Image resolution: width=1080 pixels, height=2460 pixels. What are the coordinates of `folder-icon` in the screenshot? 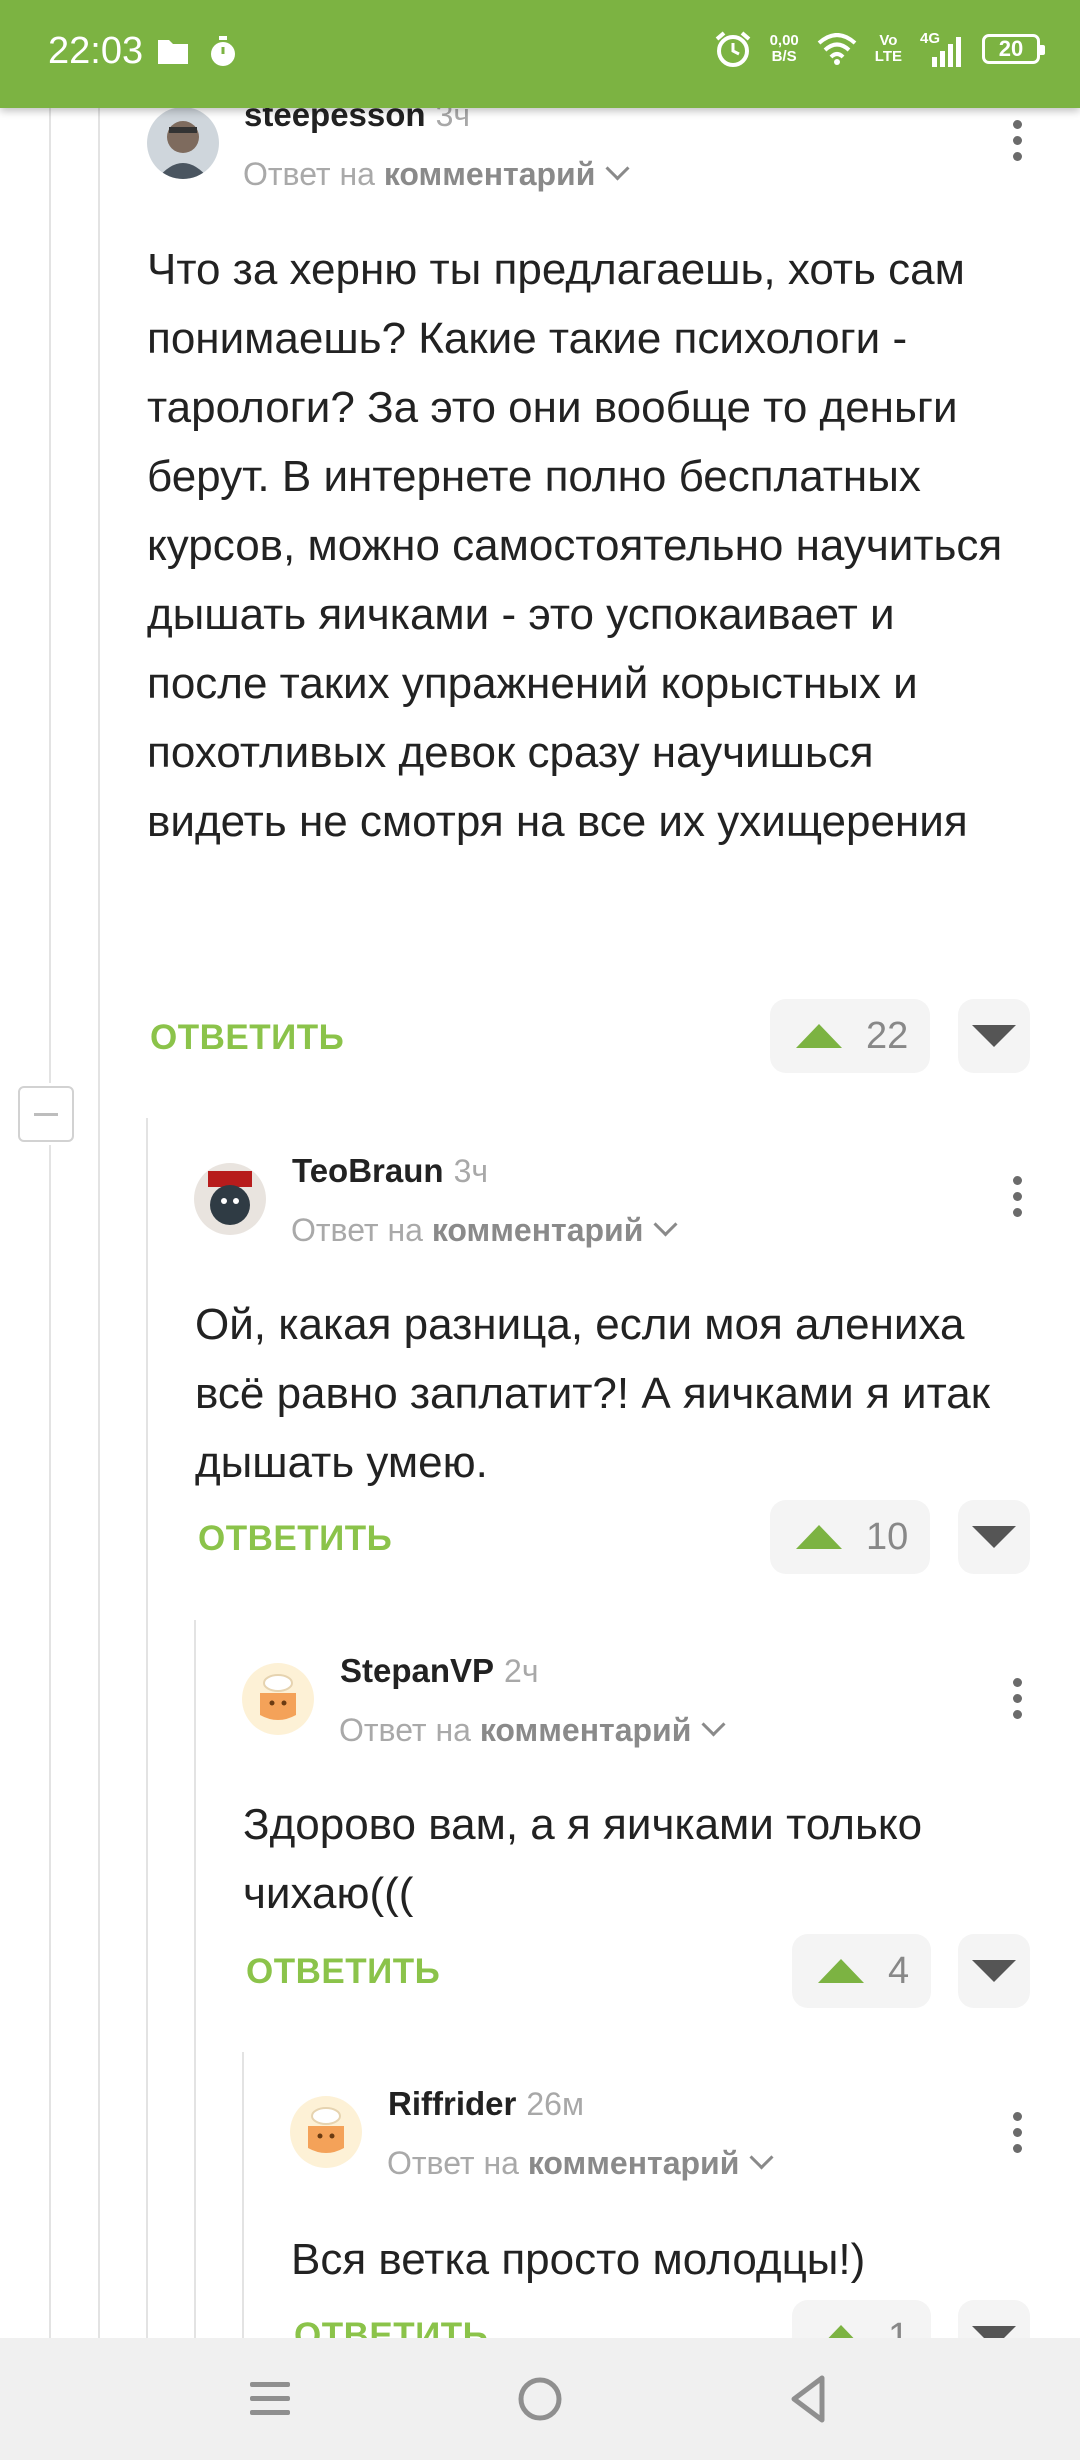 It's located at (173, 52).